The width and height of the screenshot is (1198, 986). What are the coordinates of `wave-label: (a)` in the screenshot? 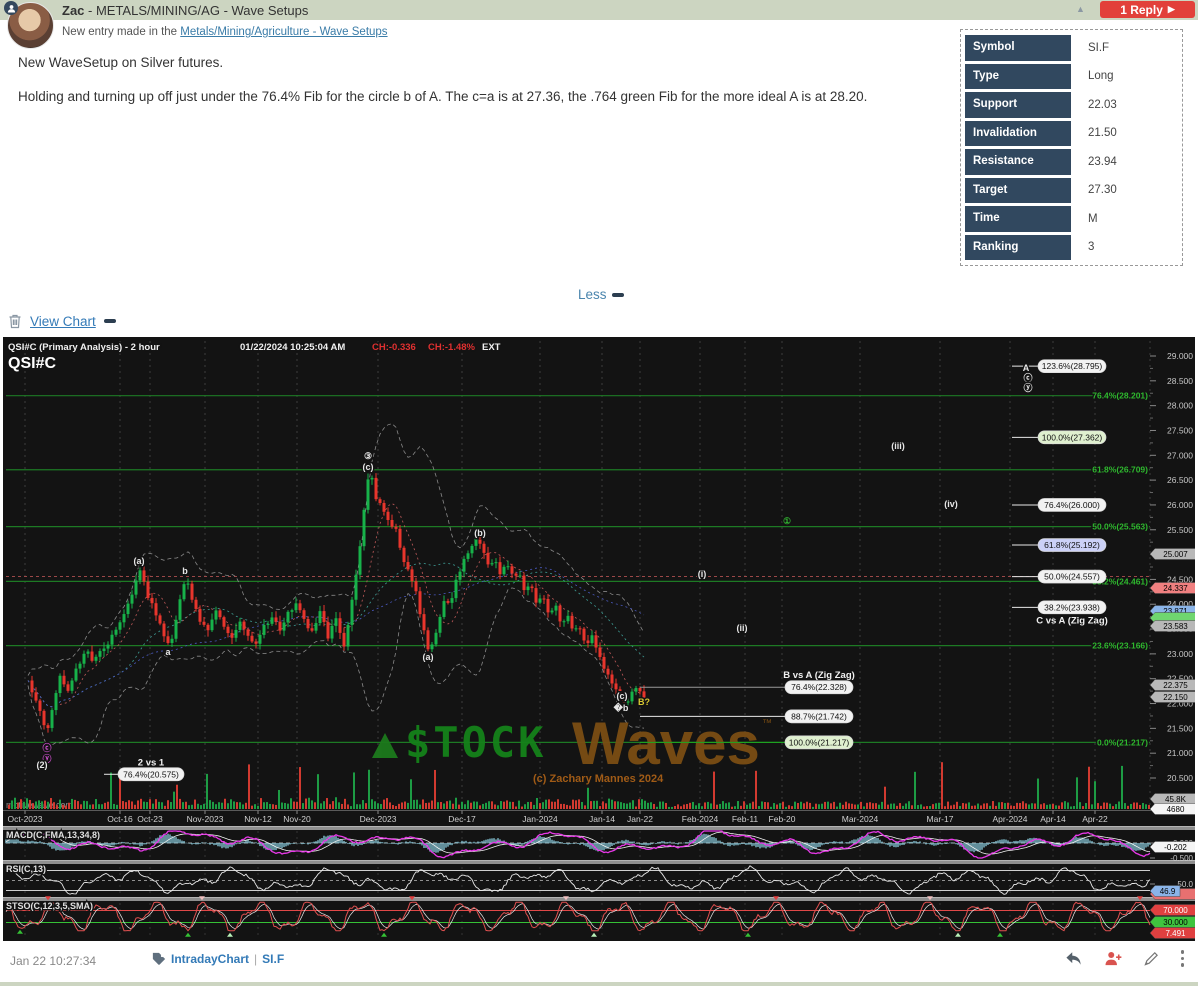 It's located at (139, 561).